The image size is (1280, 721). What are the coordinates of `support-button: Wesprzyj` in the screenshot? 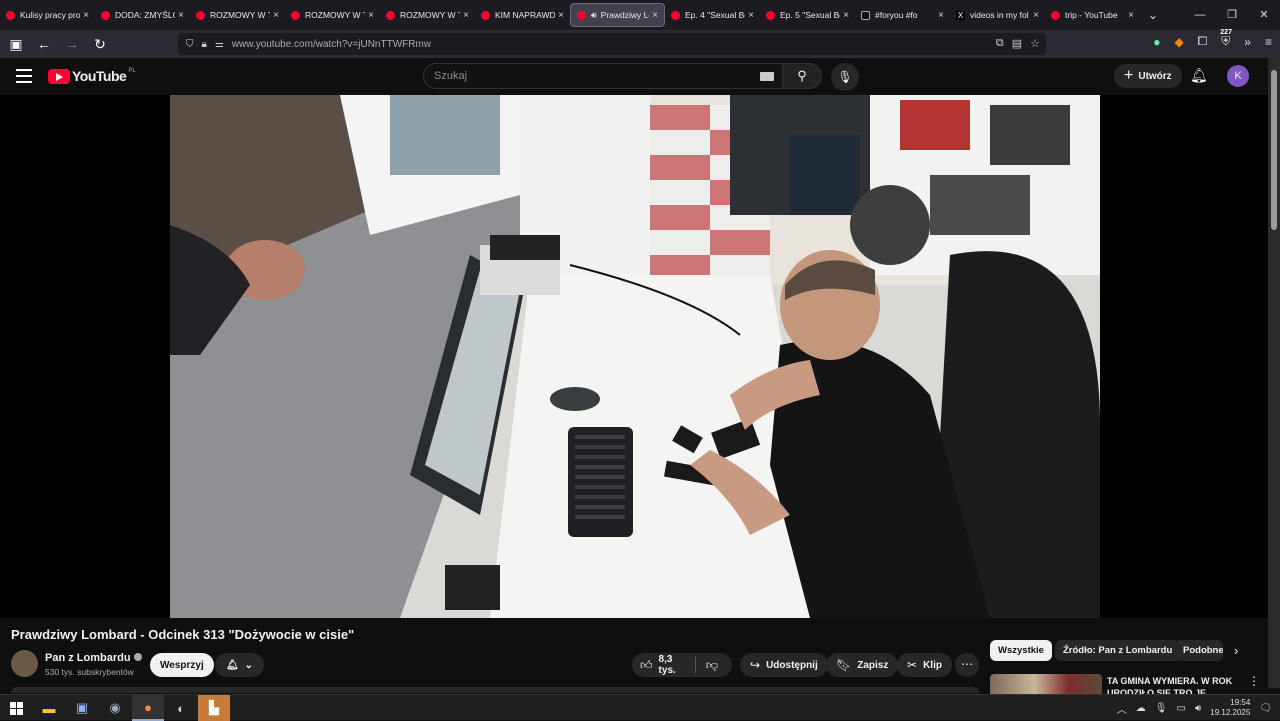 It's located at (182, 665).